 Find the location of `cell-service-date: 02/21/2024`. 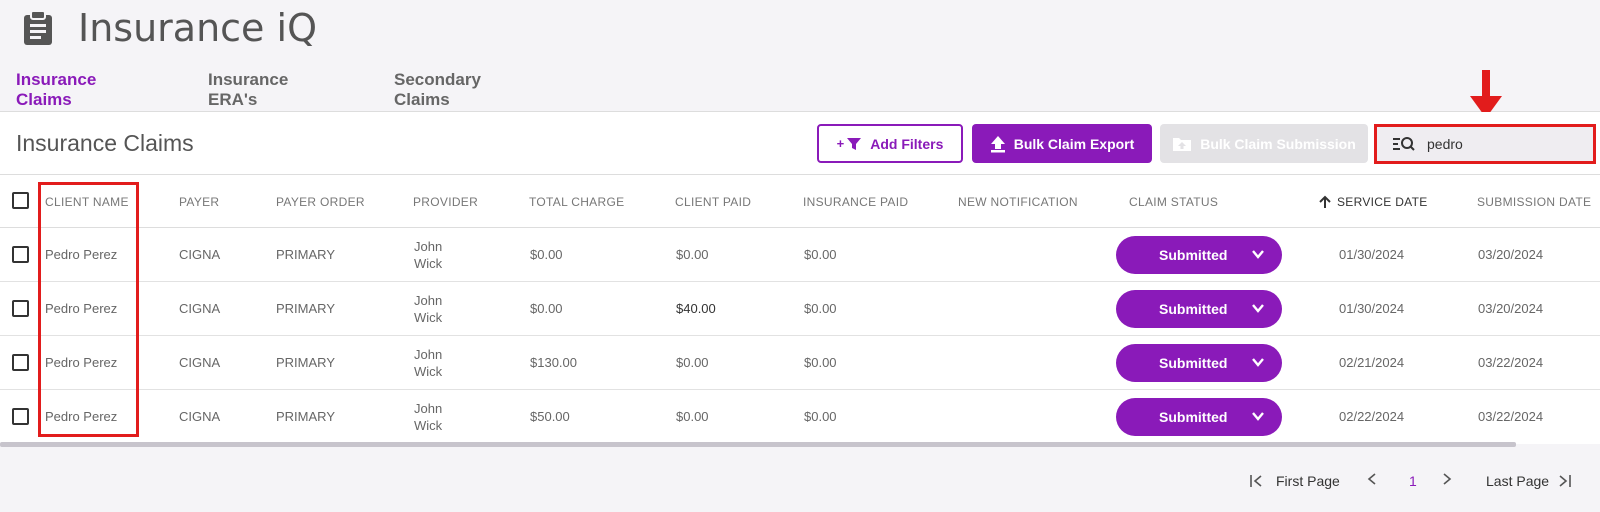

cell-service-date: 02/21/2024 is located at coordinates (1372, 362).